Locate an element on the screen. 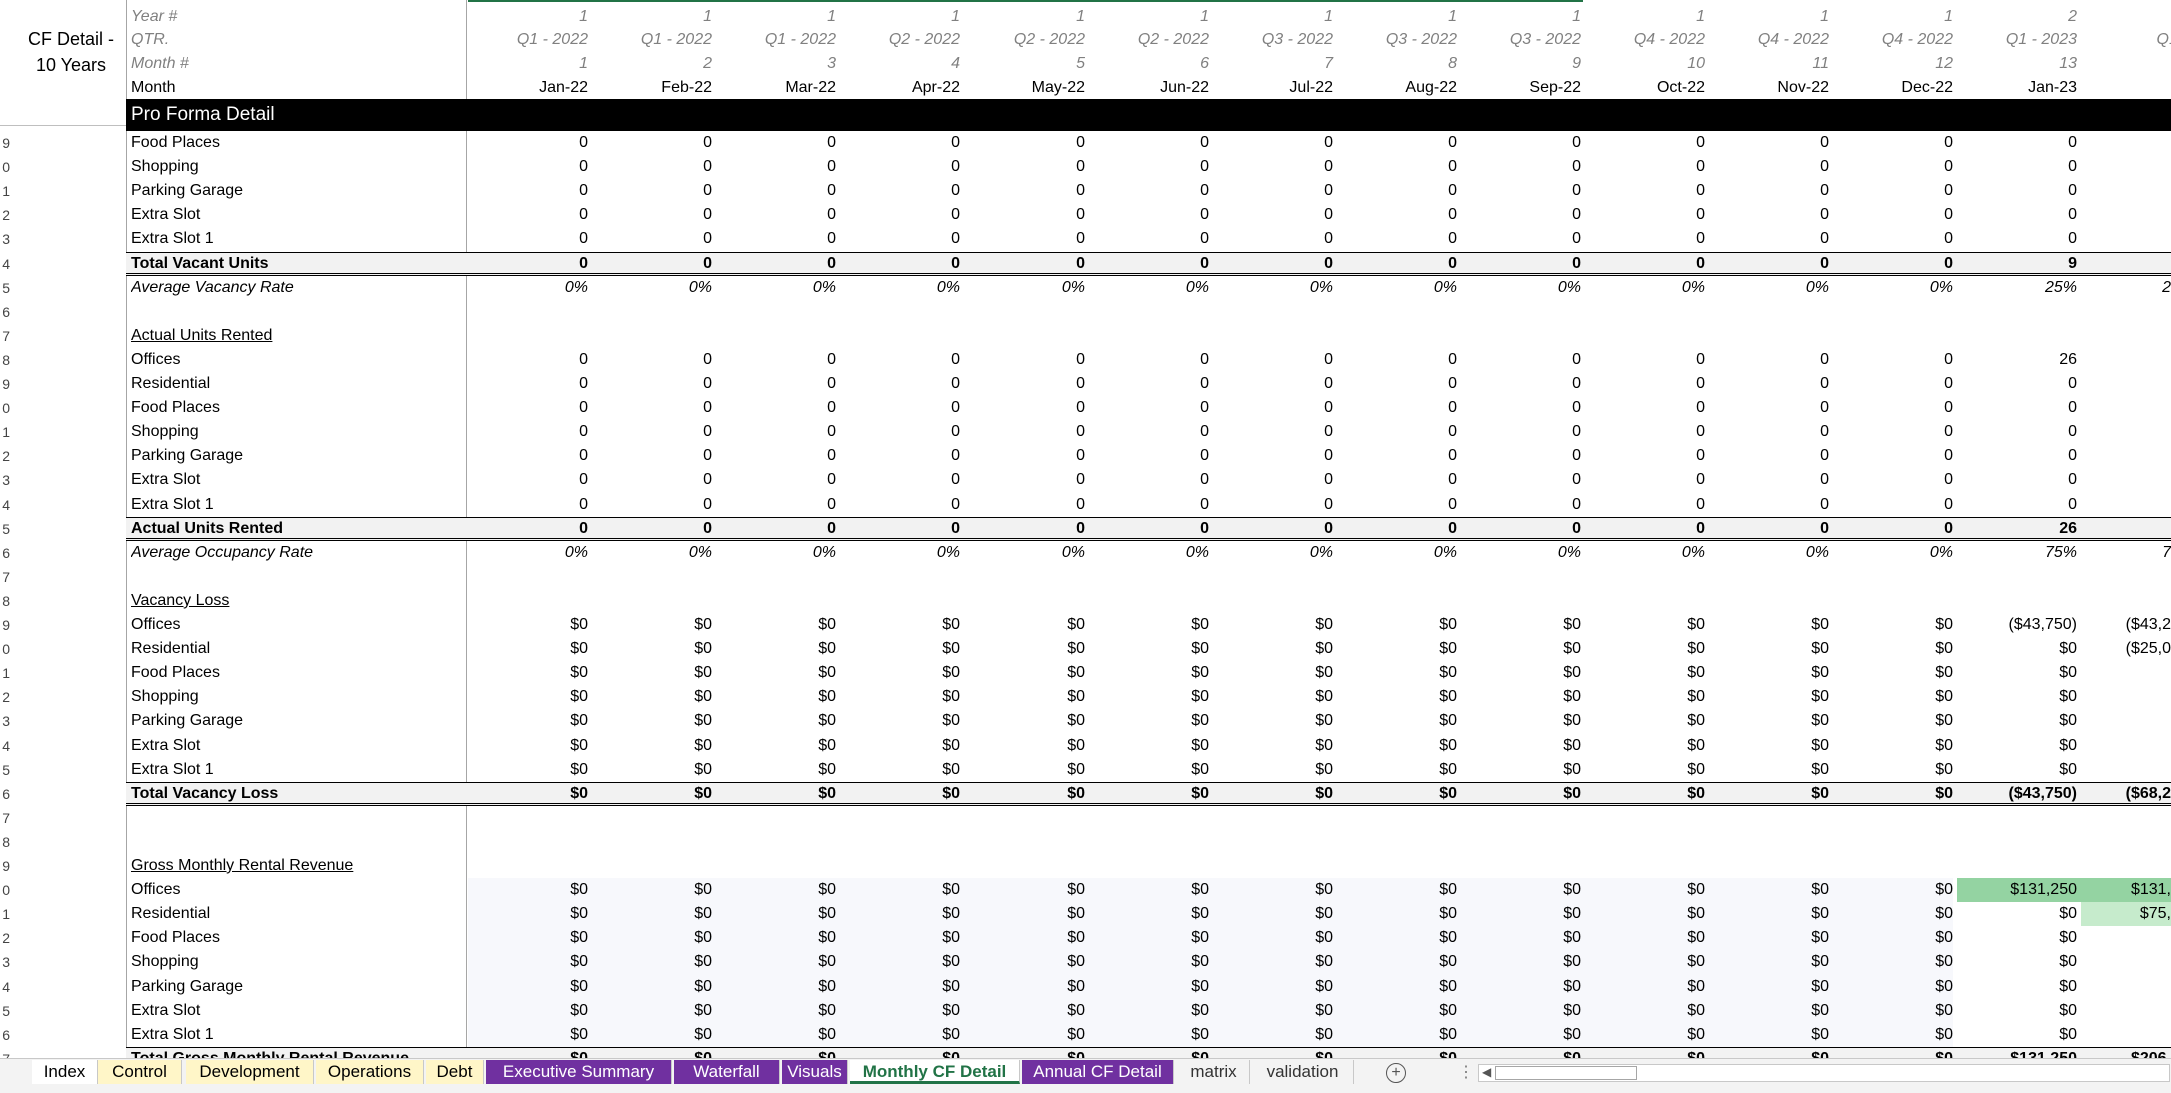  table-cell: 26 is located at coordinates (2019, 360).